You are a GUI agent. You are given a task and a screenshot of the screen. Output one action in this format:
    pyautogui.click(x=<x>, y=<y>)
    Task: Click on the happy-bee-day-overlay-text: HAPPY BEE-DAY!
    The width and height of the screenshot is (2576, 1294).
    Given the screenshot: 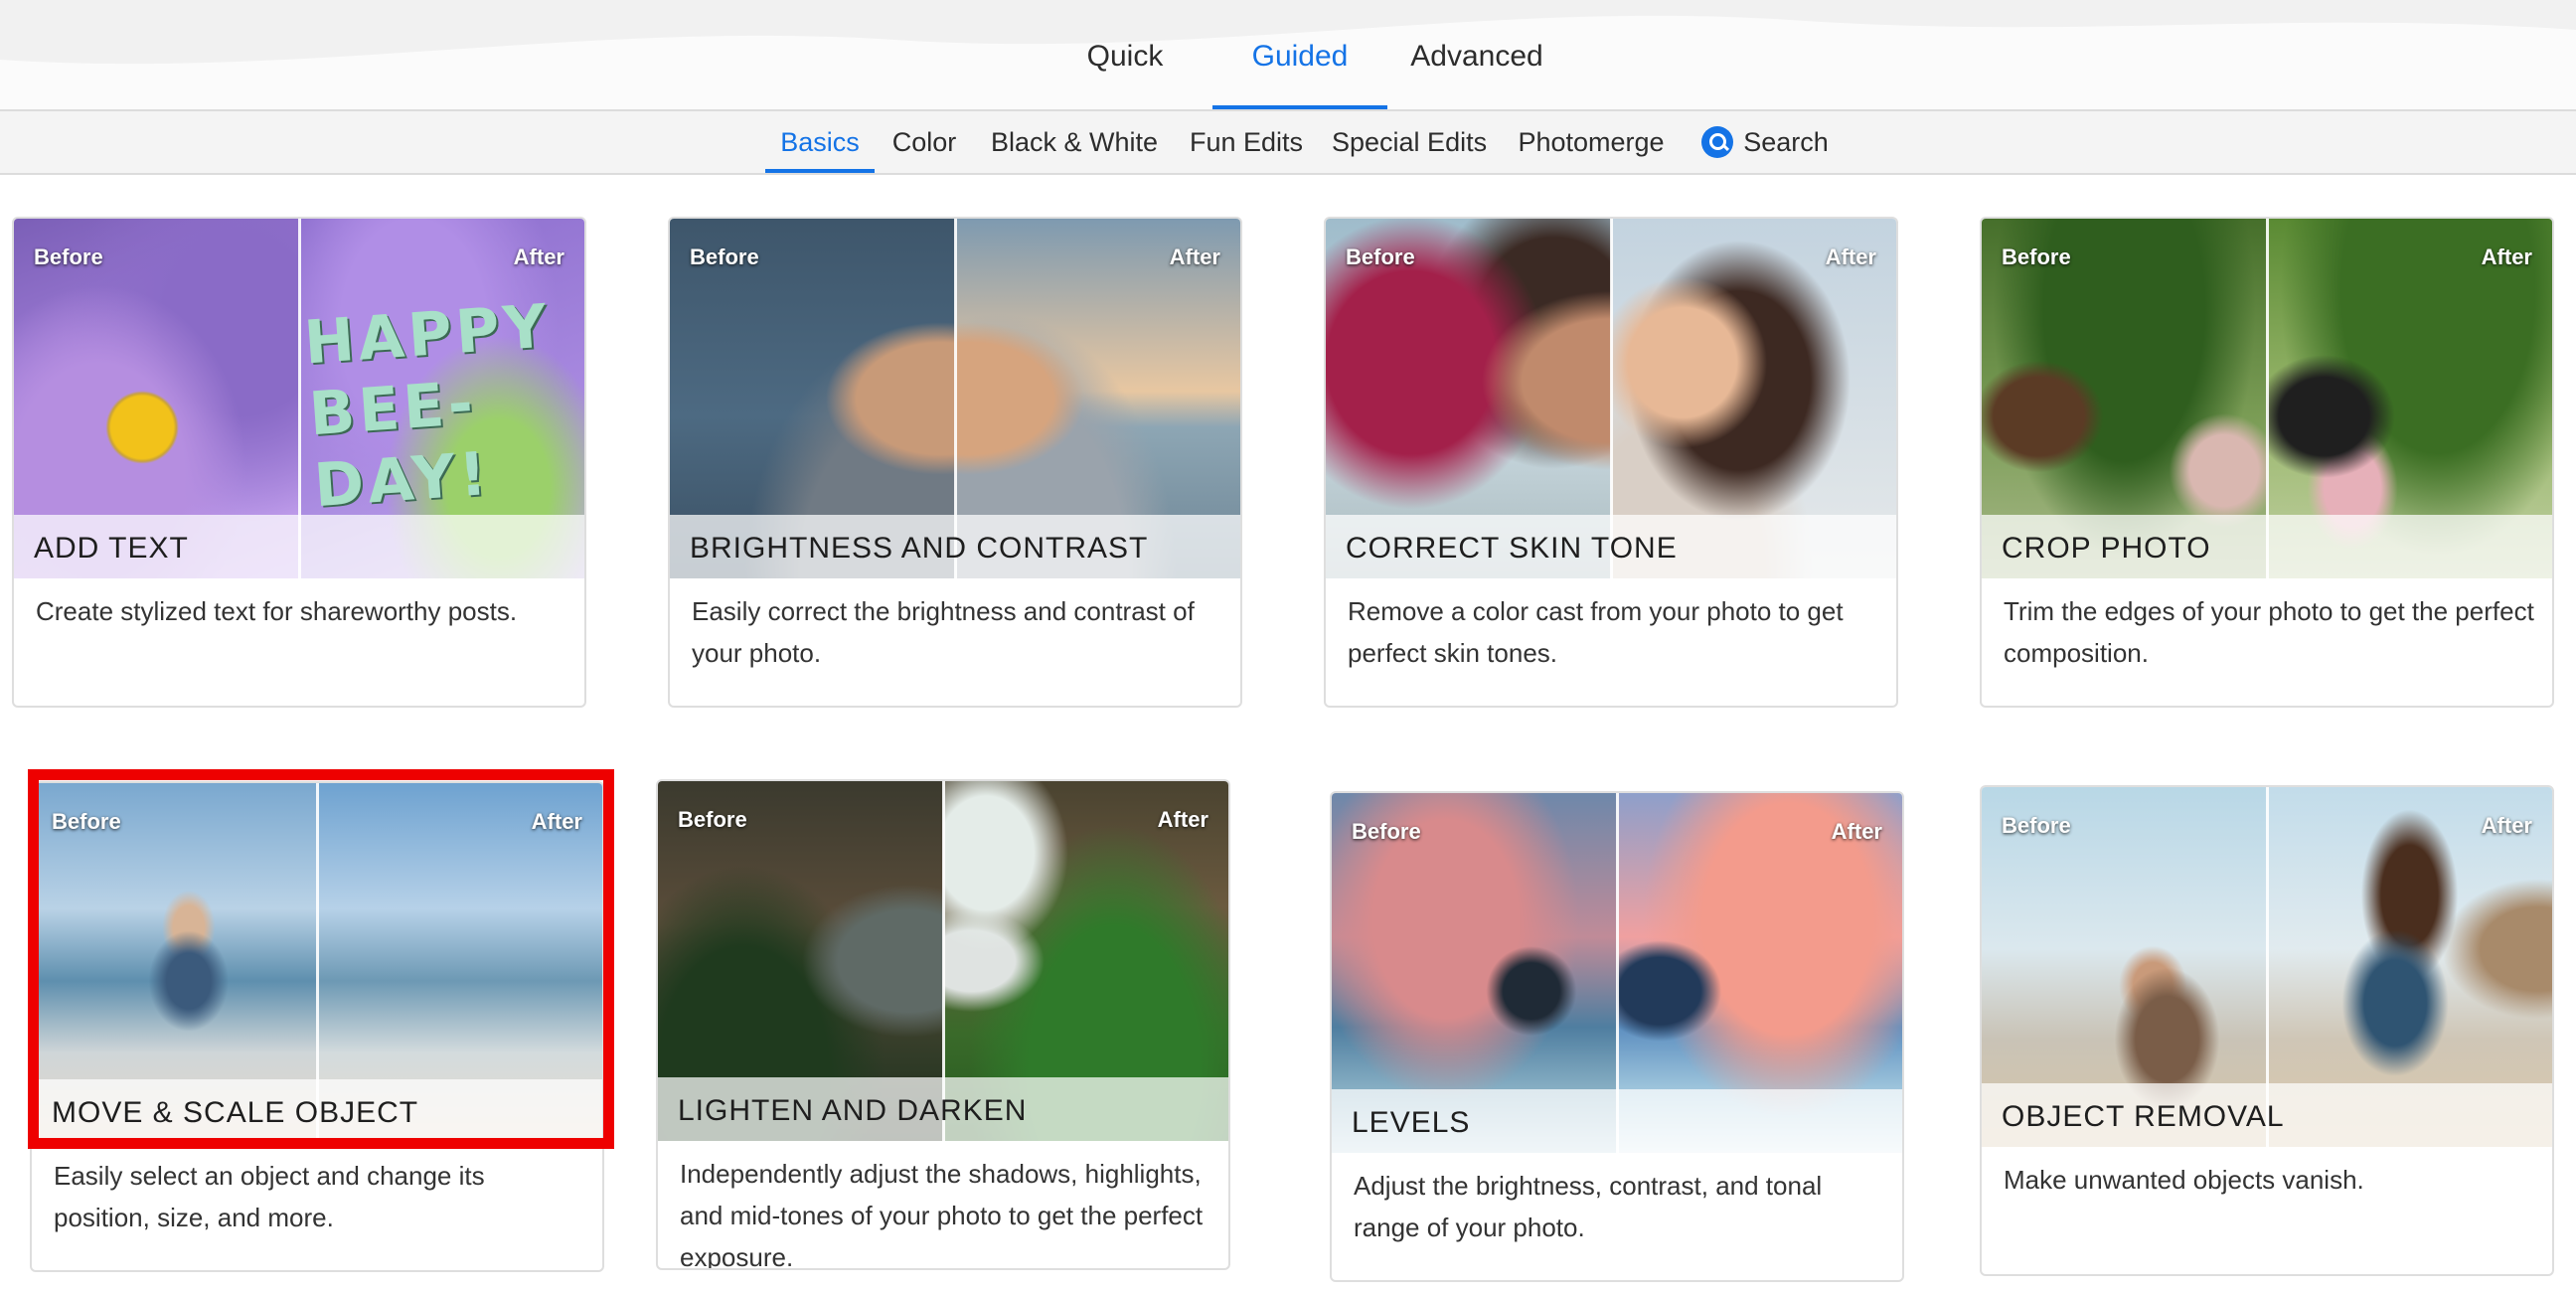 What is the action you would take?
    pyautogui.click(x=427, y=407)
    